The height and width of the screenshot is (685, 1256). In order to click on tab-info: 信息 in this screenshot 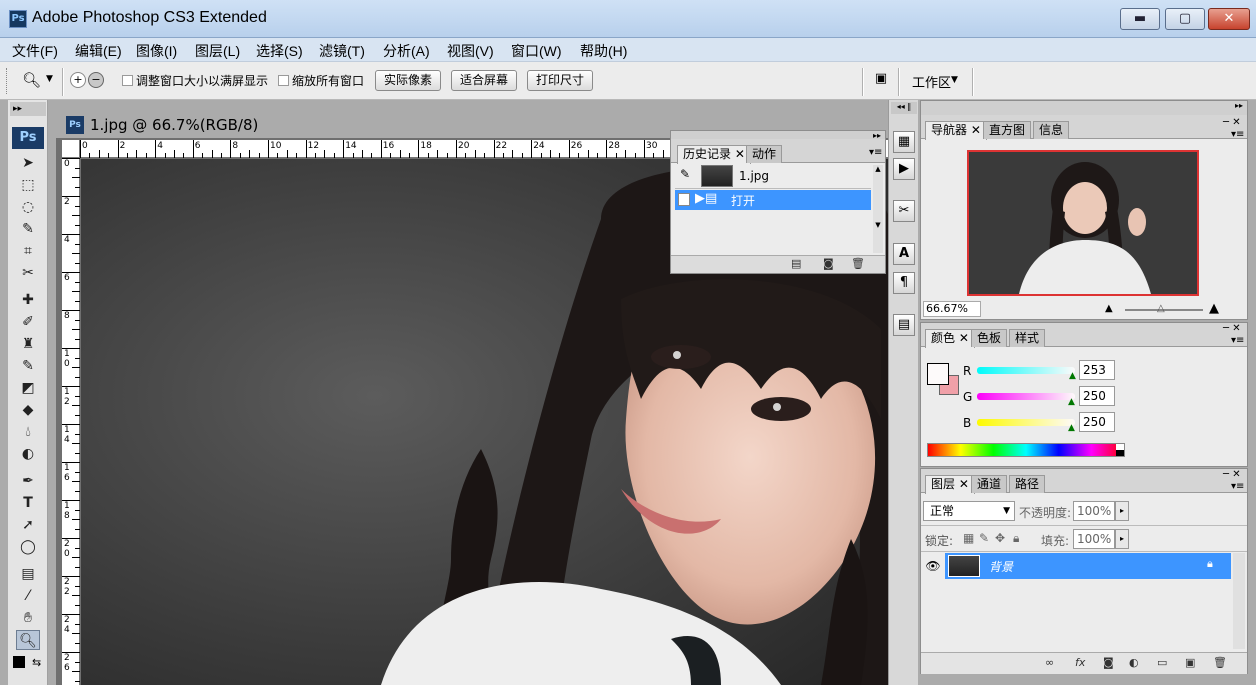, I will do `click(1051, 130)`.